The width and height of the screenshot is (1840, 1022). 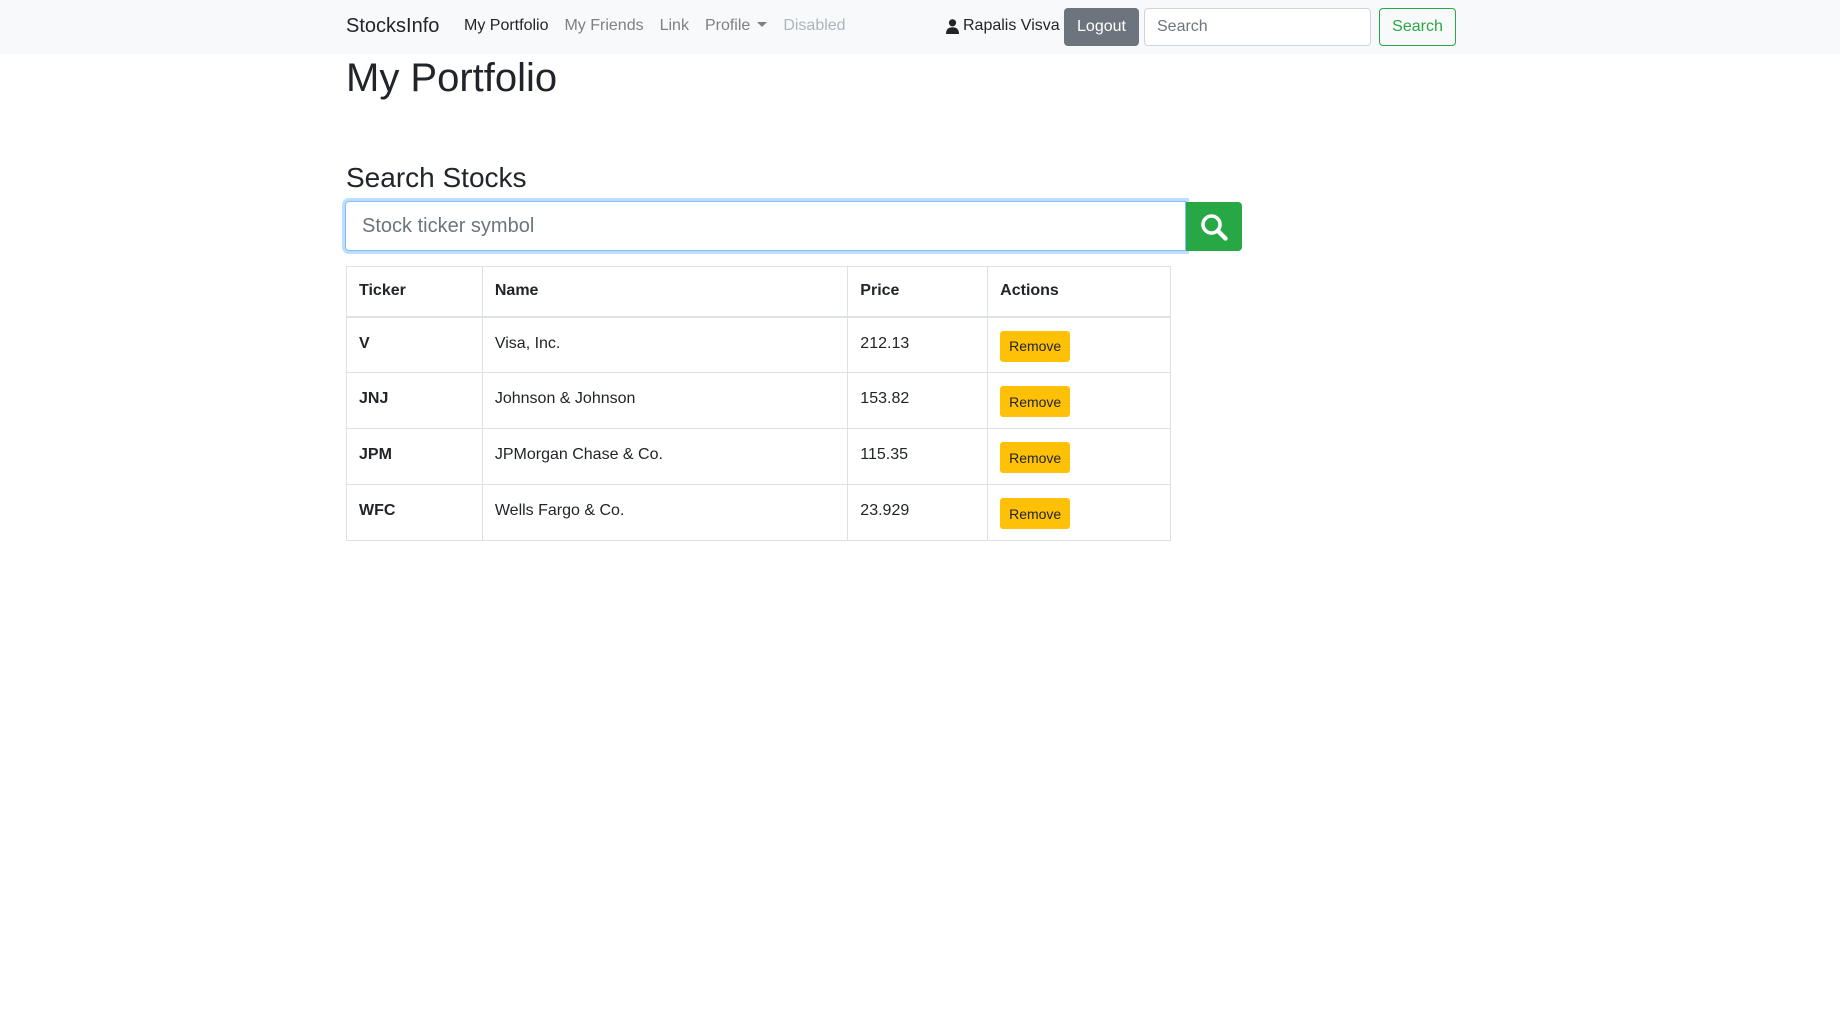 I want to click on cell-price: 115.35, so click(x=918, y=456).